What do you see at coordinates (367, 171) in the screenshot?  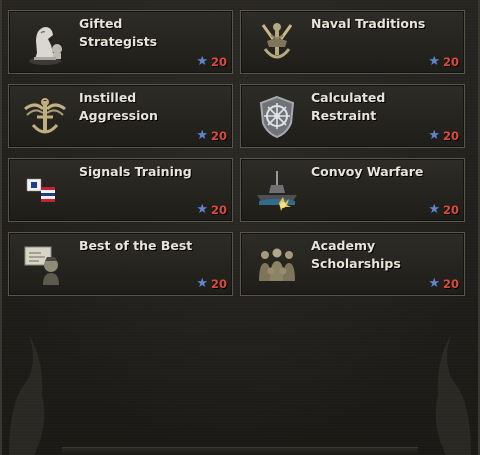 I see `doctrine-title: Convoy Warfare` at bounding box center [367, 171].